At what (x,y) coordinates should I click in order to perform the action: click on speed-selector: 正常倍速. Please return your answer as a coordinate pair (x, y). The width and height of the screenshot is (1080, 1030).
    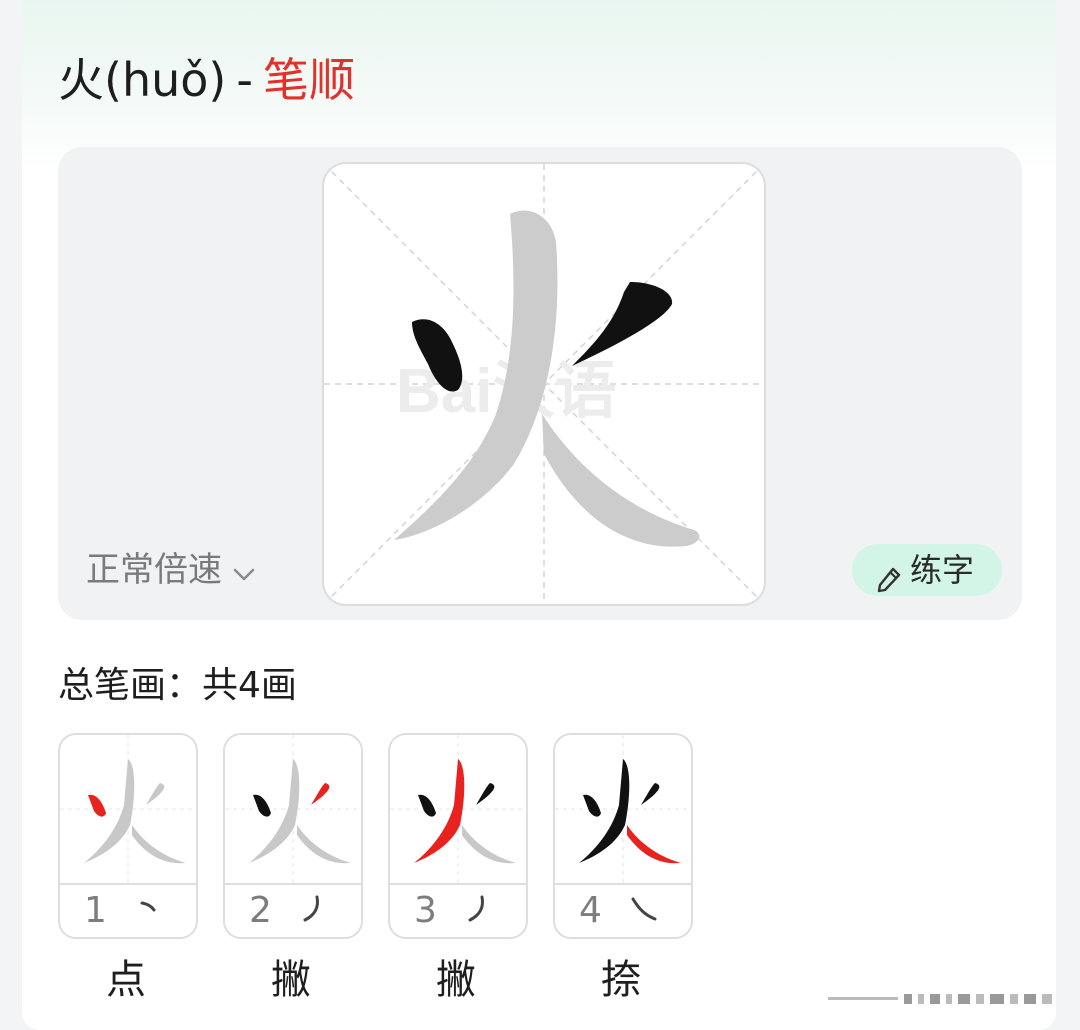
    Looking at the image, I should click on (171, 570).